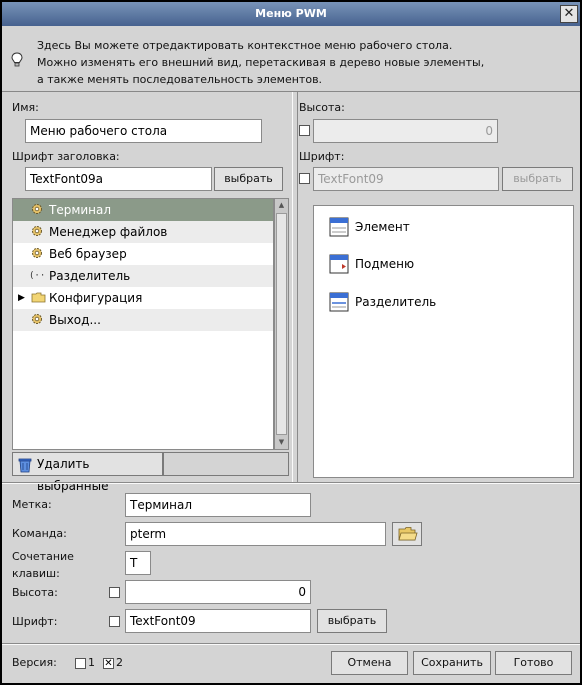 The image size is (582, 685). I want to click on title-font-choose-button: выбрать, so click(248, 179).